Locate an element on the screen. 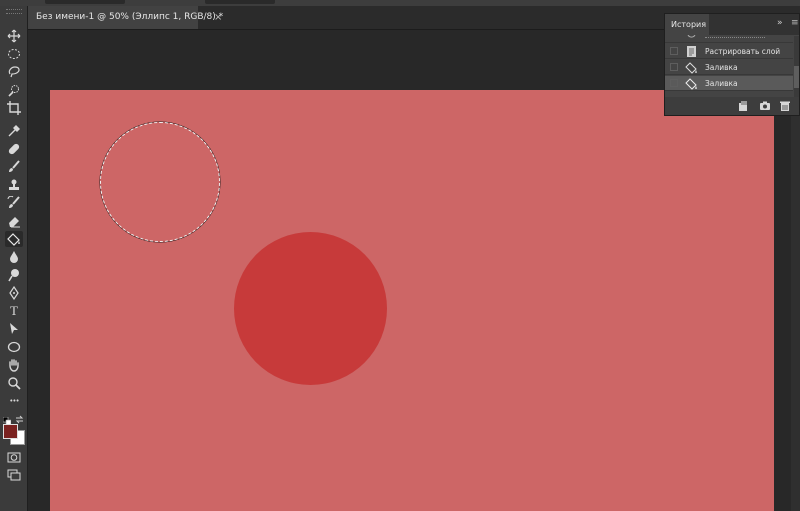 The image size is (800, 511). panel-menu-icon: ≡ is located at coordinates (795, 23).